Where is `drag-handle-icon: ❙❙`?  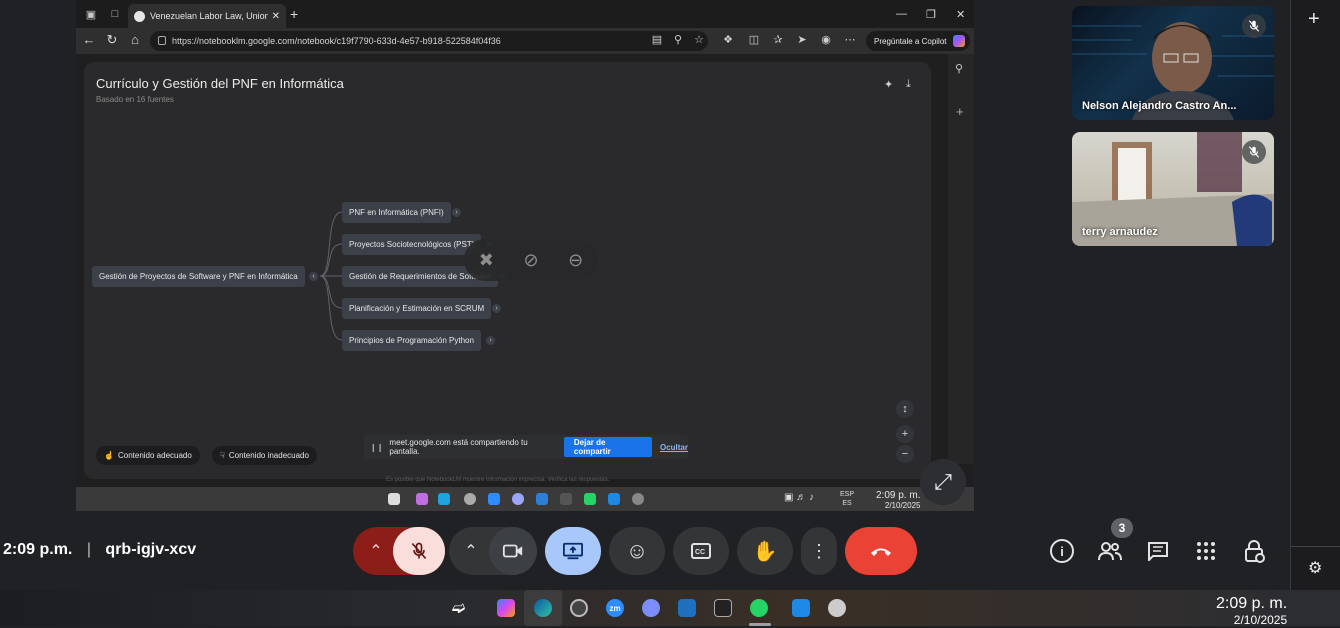
drag-handle-icon: ❙❙ is located at coordinates (376, 447).